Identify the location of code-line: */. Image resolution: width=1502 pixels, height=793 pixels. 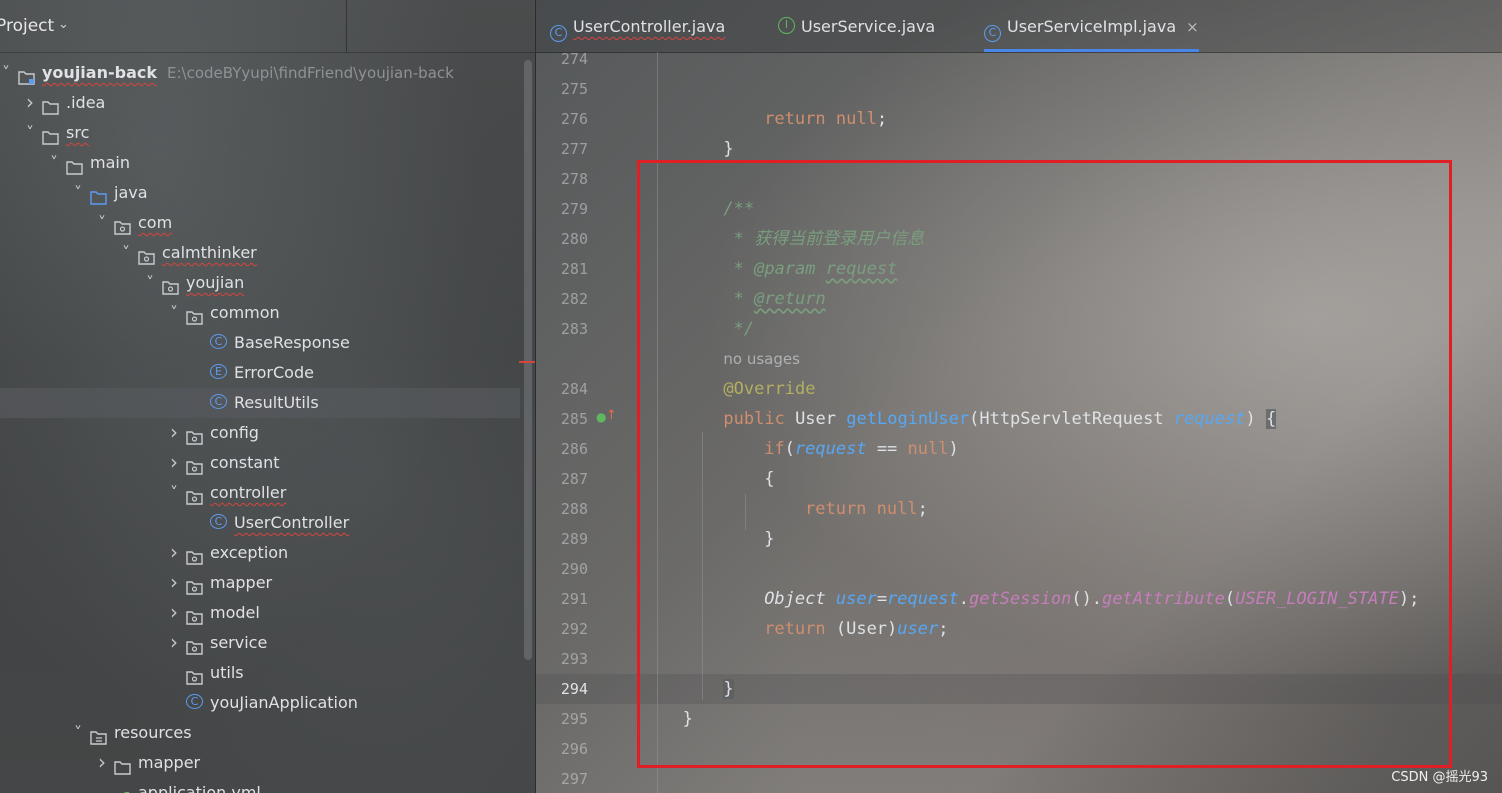
(744, 329).